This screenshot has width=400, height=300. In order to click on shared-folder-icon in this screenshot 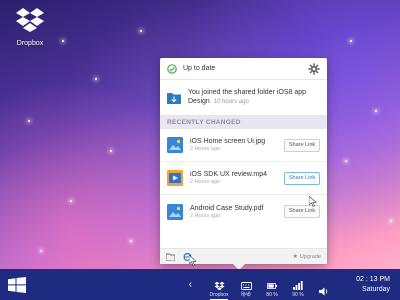, I will do `click(174, 98)`.